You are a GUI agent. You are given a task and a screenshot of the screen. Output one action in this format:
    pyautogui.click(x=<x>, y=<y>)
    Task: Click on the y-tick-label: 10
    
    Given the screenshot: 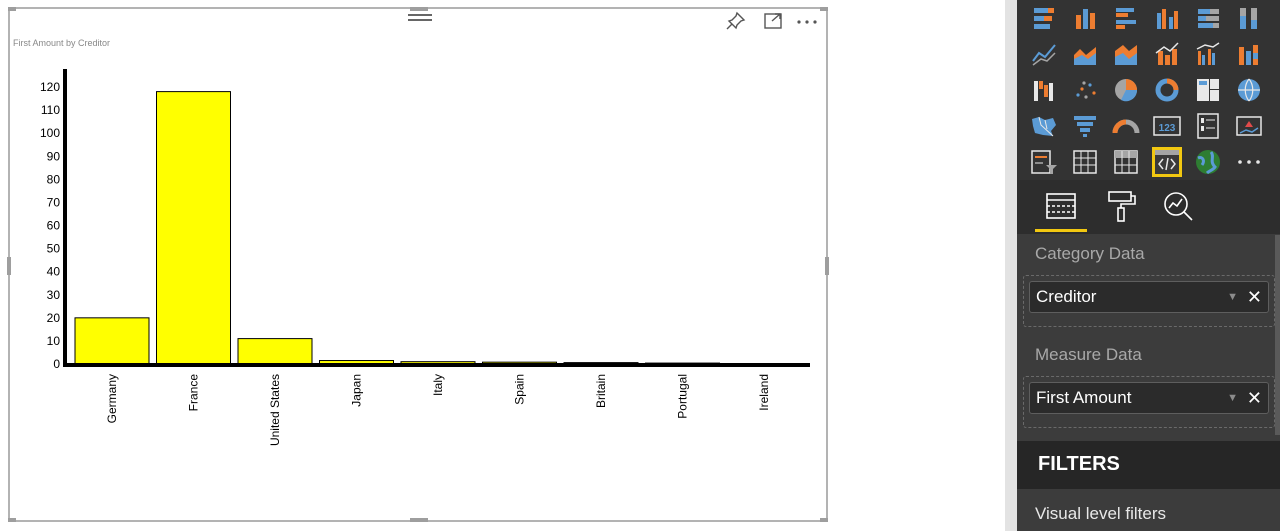 What is the action you would take?
    pyautogui.click(x=54, y=341)
    